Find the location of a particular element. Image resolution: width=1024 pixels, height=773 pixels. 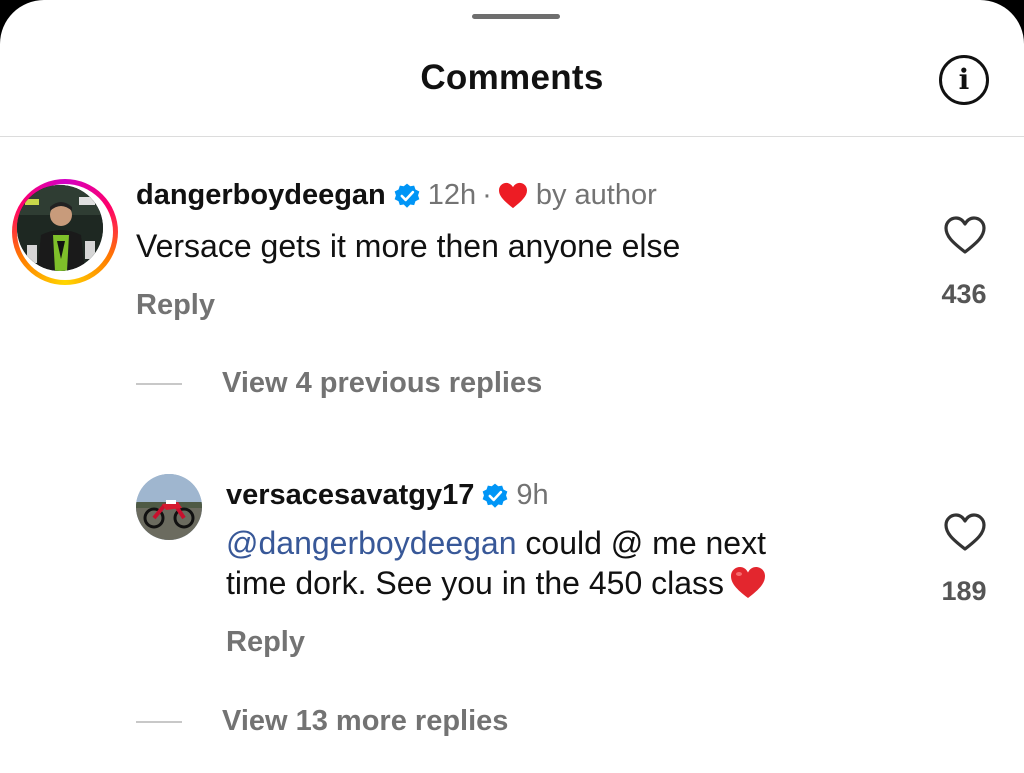

like-count: 189 is located at coordinates (964, 591).